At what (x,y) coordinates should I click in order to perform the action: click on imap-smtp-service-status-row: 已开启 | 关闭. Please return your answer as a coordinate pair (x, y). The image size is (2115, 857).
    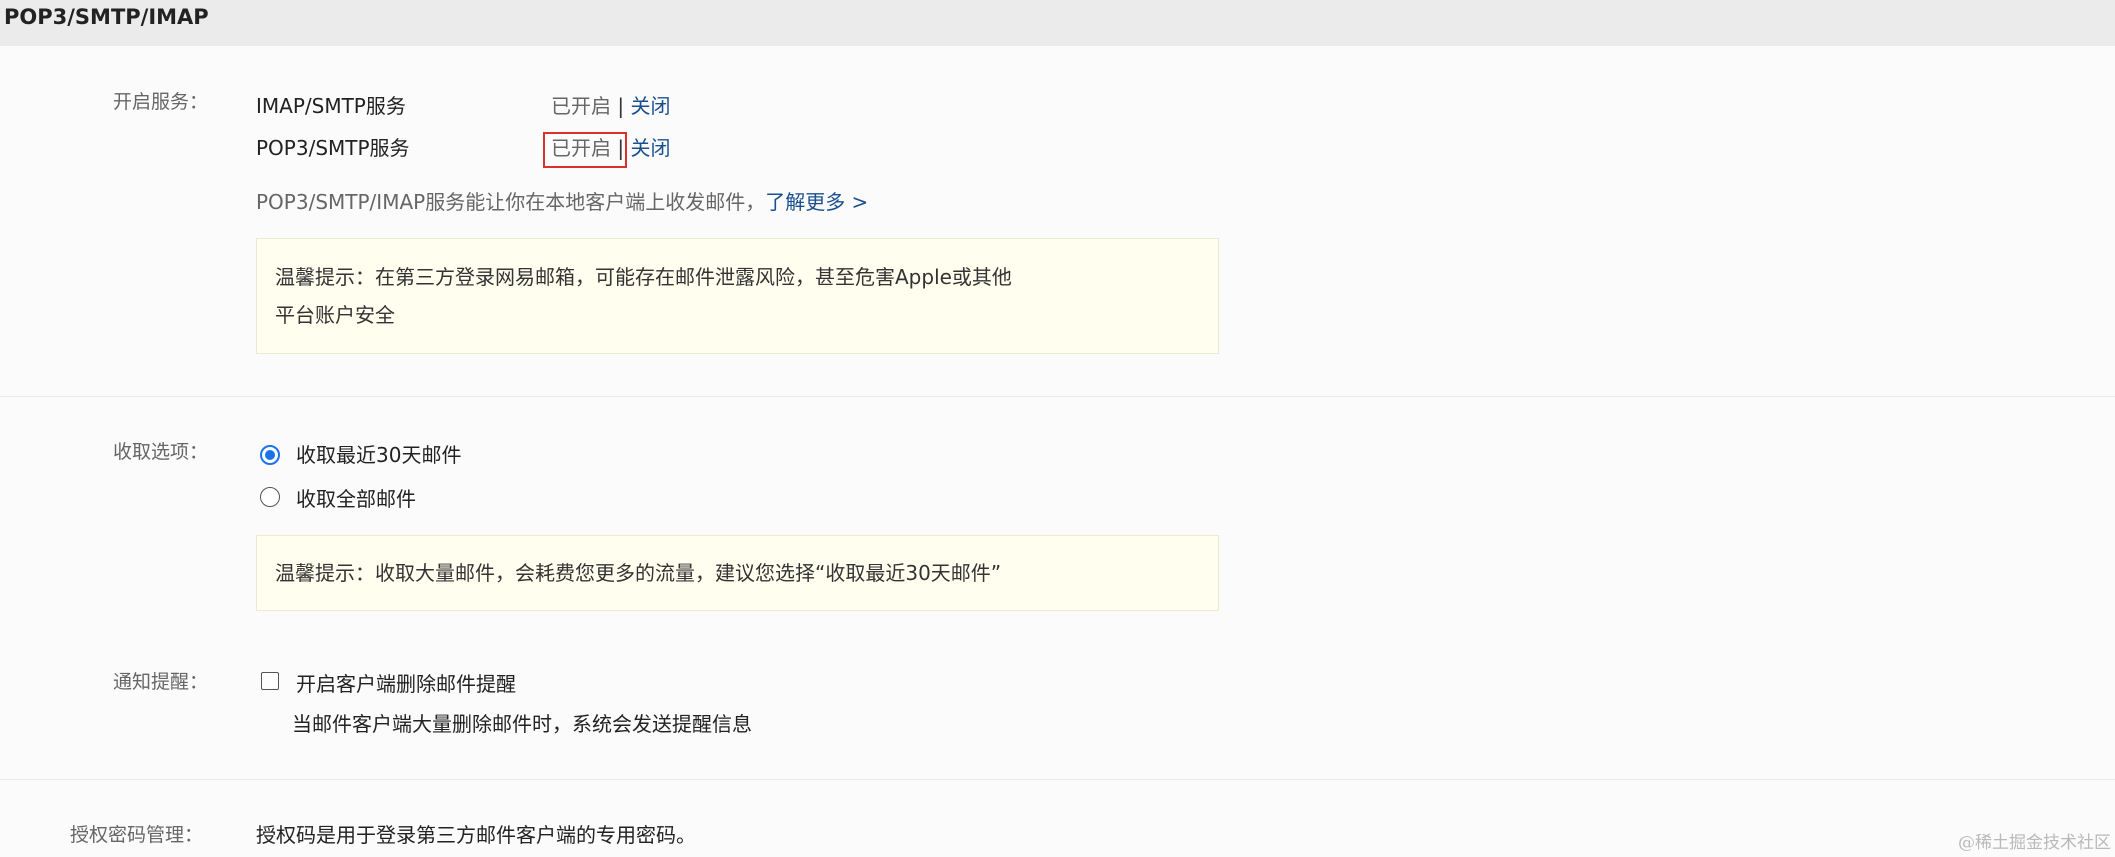
    Looking at the image, I should click on (610, 106).